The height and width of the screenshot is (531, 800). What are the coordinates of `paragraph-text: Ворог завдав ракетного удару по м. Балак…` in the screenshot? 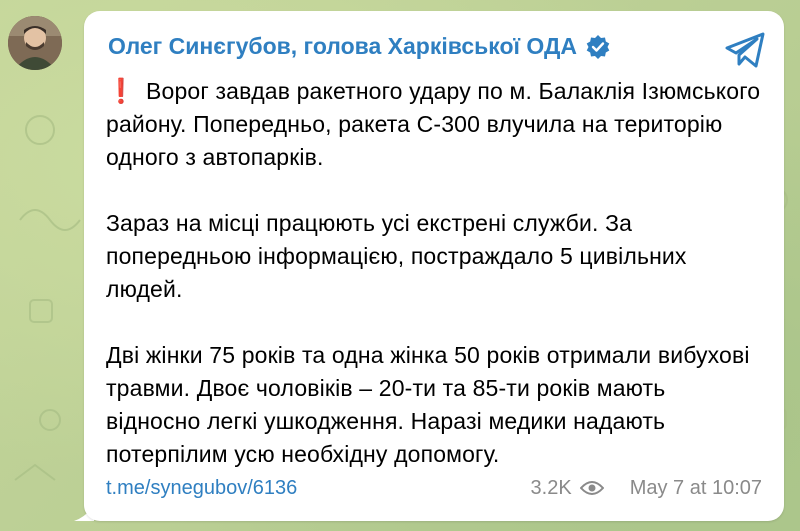 It's located at (433, 124).